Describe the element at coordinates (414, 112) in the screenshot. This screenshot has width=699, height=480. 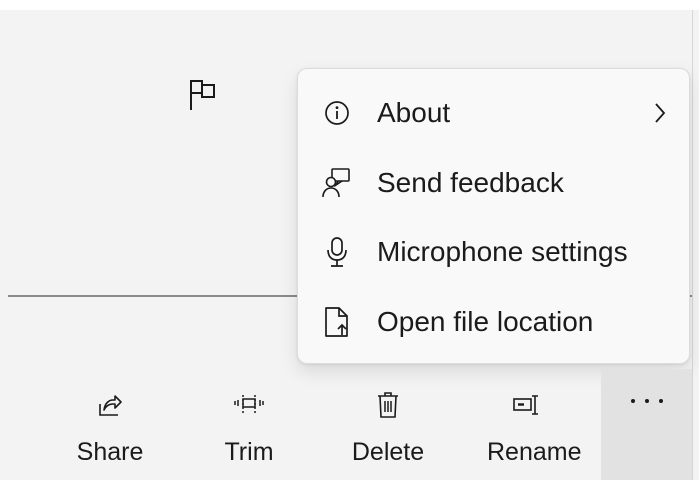
I see `menu-item-label: About` at that location.